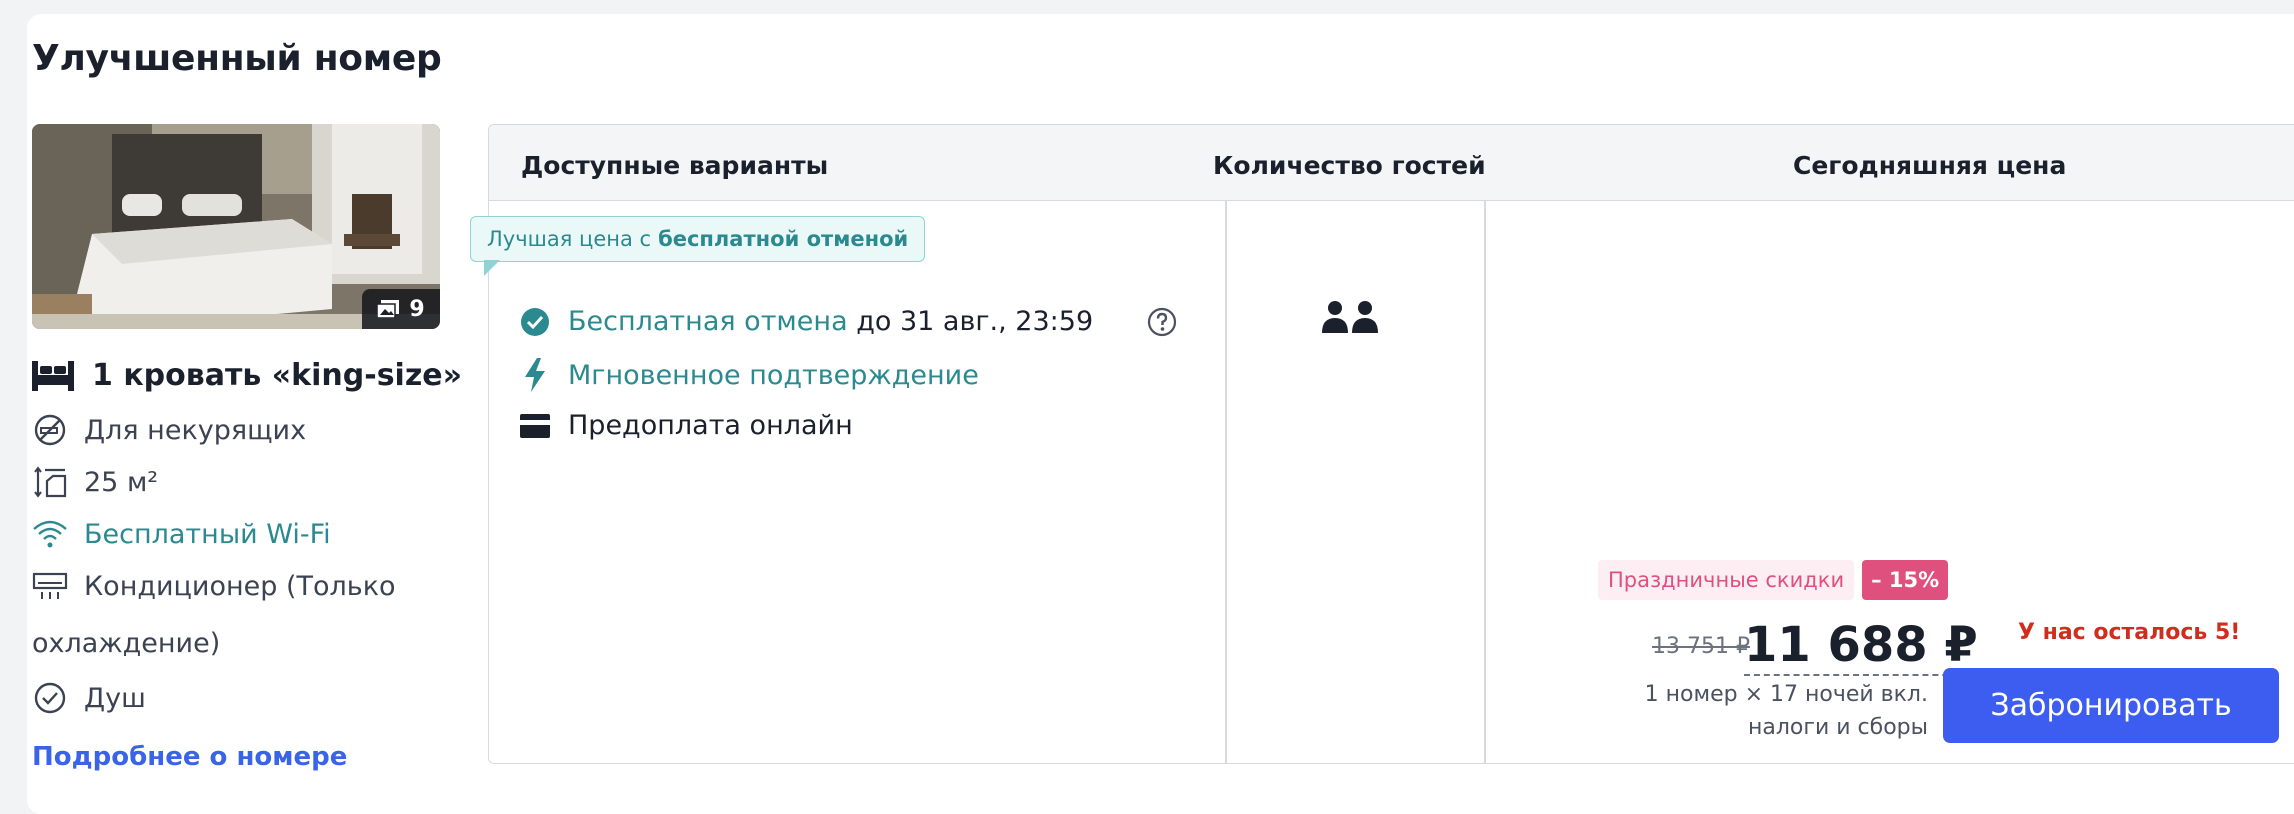 This screenshot has height=814, width=2294. Describe the element at coordinates (970, 321) in the screenshot. I see `option-text: до 31 авг., 23:59` at that location.